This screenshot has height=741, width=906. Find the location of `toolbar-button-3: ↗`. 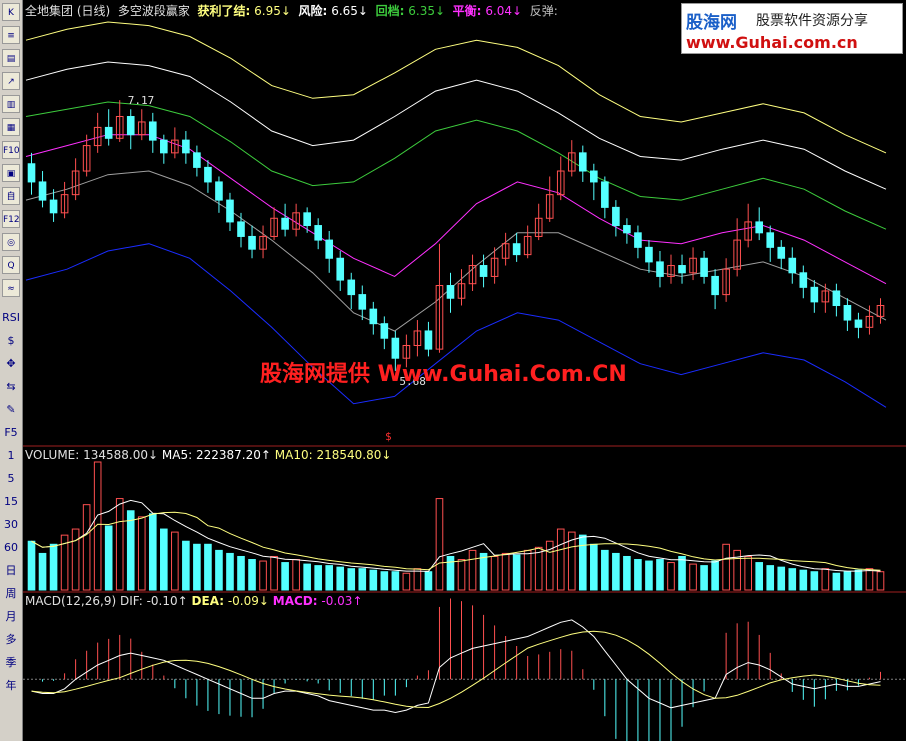

toolbar-button-3: ↗ is located at coordinates (11, 81).